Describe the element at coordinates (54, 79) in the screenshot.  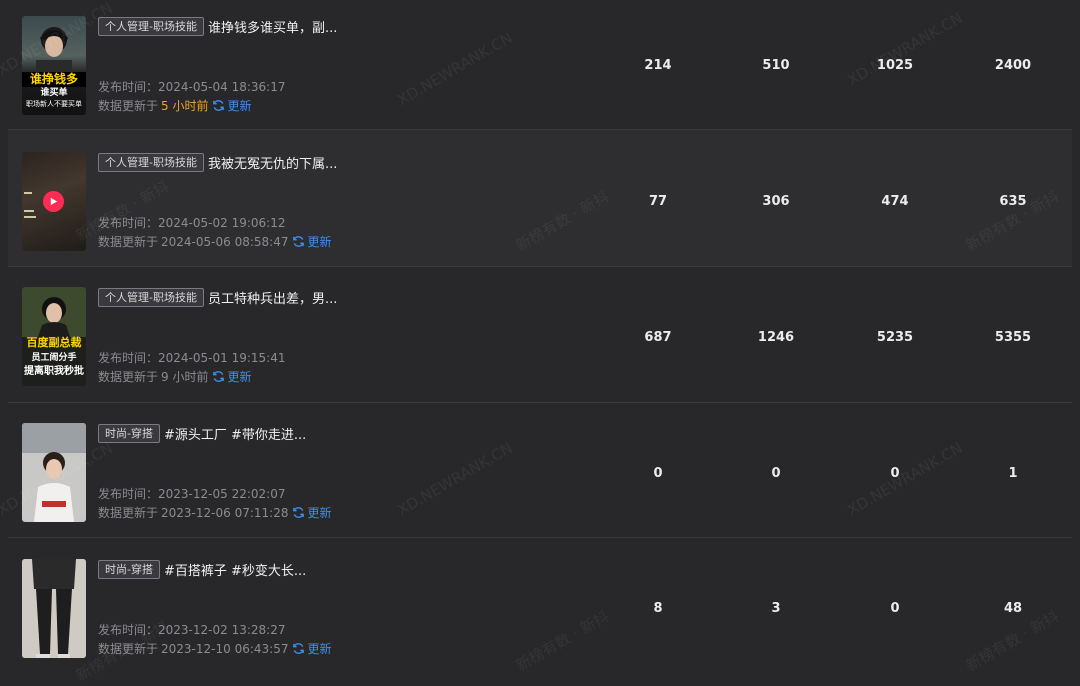
I see `thumb-caption-1: 谁挣钱多` at that location.